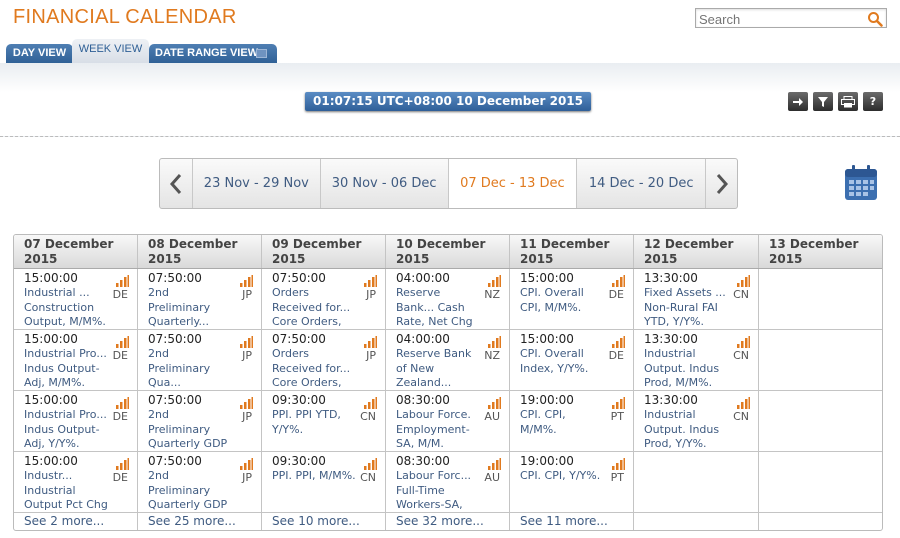 The width and height of the screenshot is (900, 538). What do you see at coordinates (572, 251) in the screenshot?
I see `day-header: 11 December 2015` at bounding box center [572, 251].